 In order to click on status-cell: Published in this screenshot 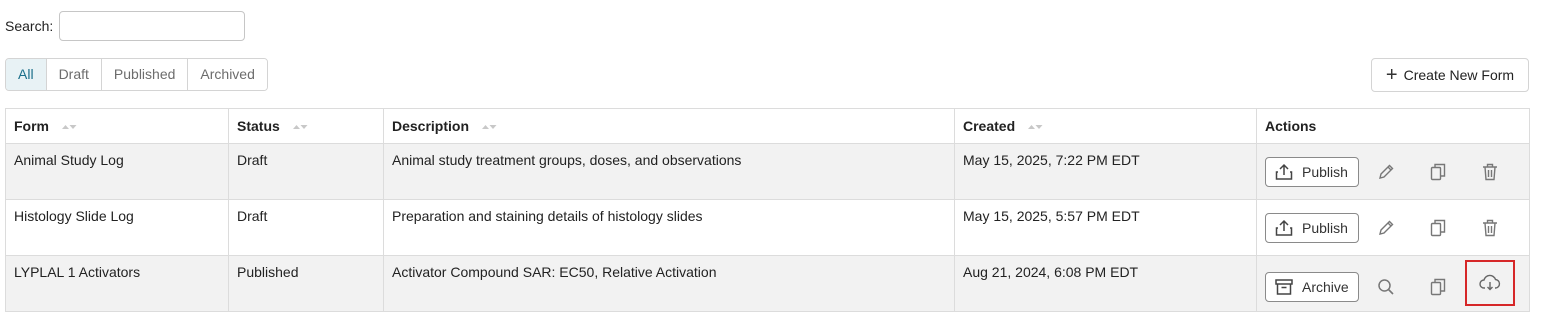, I will do `click(306, 283)`.